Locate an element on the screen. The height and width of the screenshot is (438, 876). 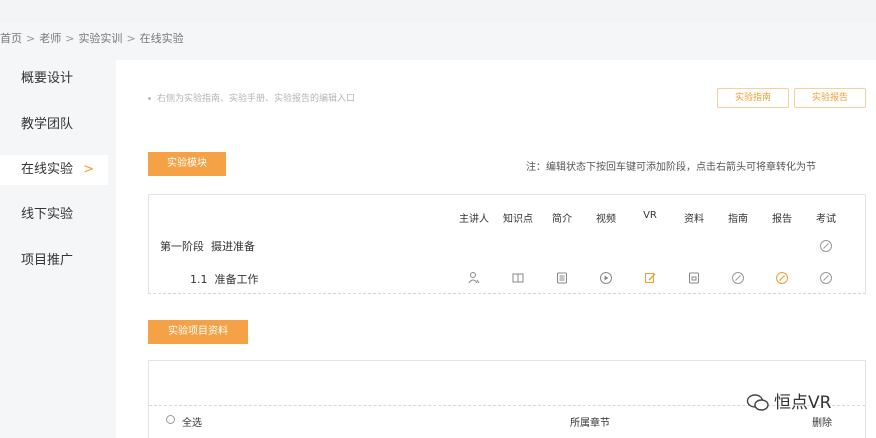
breadcrumb-current: 在线实验 is located at coordinates (161, 38).